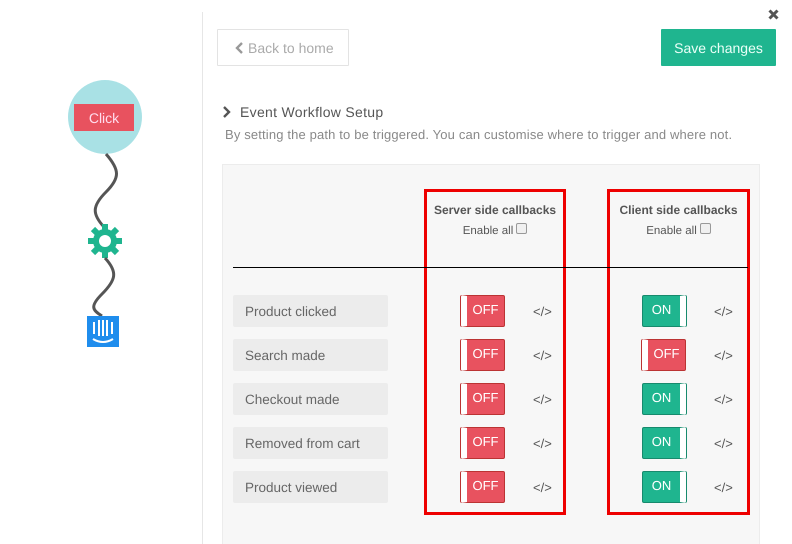 The width and height of the screenshot is (792, 544). I want to click on event-label: Product viewed, so click(310, 487).